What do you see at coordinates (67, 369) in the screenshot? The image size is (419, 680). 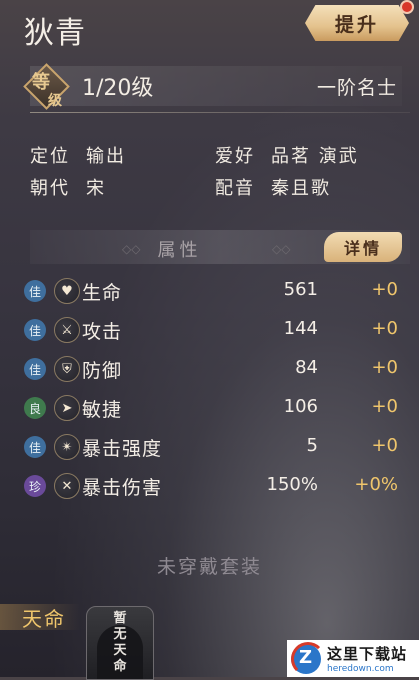 I see `shield-icon: ⛨` at bounding box center [67, 369].